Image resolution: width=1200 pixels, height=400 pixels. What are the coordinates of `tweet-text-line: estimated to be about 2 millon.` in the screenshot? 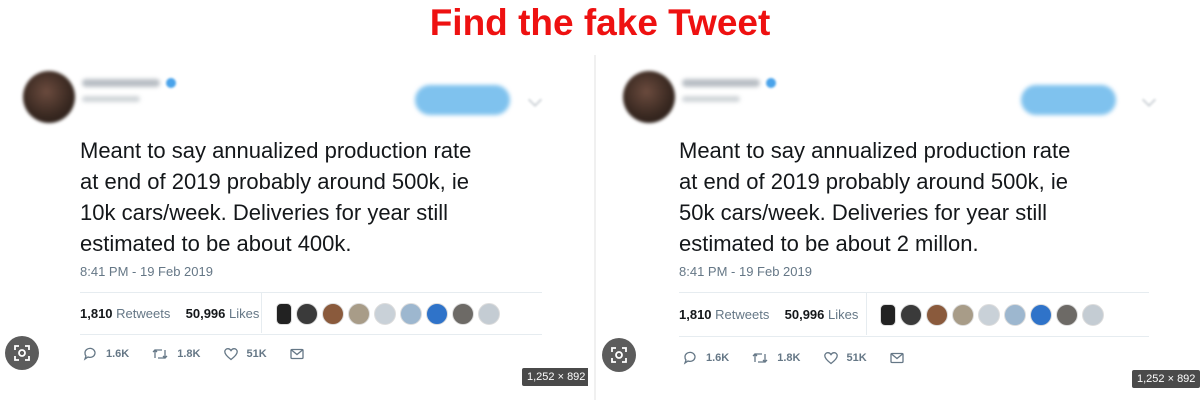 It's located at (829, 243).